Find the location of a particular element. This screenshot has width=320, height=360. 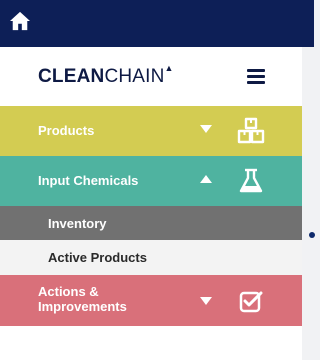

sidebar-item-label: Products is located at coordinates (66, 130).